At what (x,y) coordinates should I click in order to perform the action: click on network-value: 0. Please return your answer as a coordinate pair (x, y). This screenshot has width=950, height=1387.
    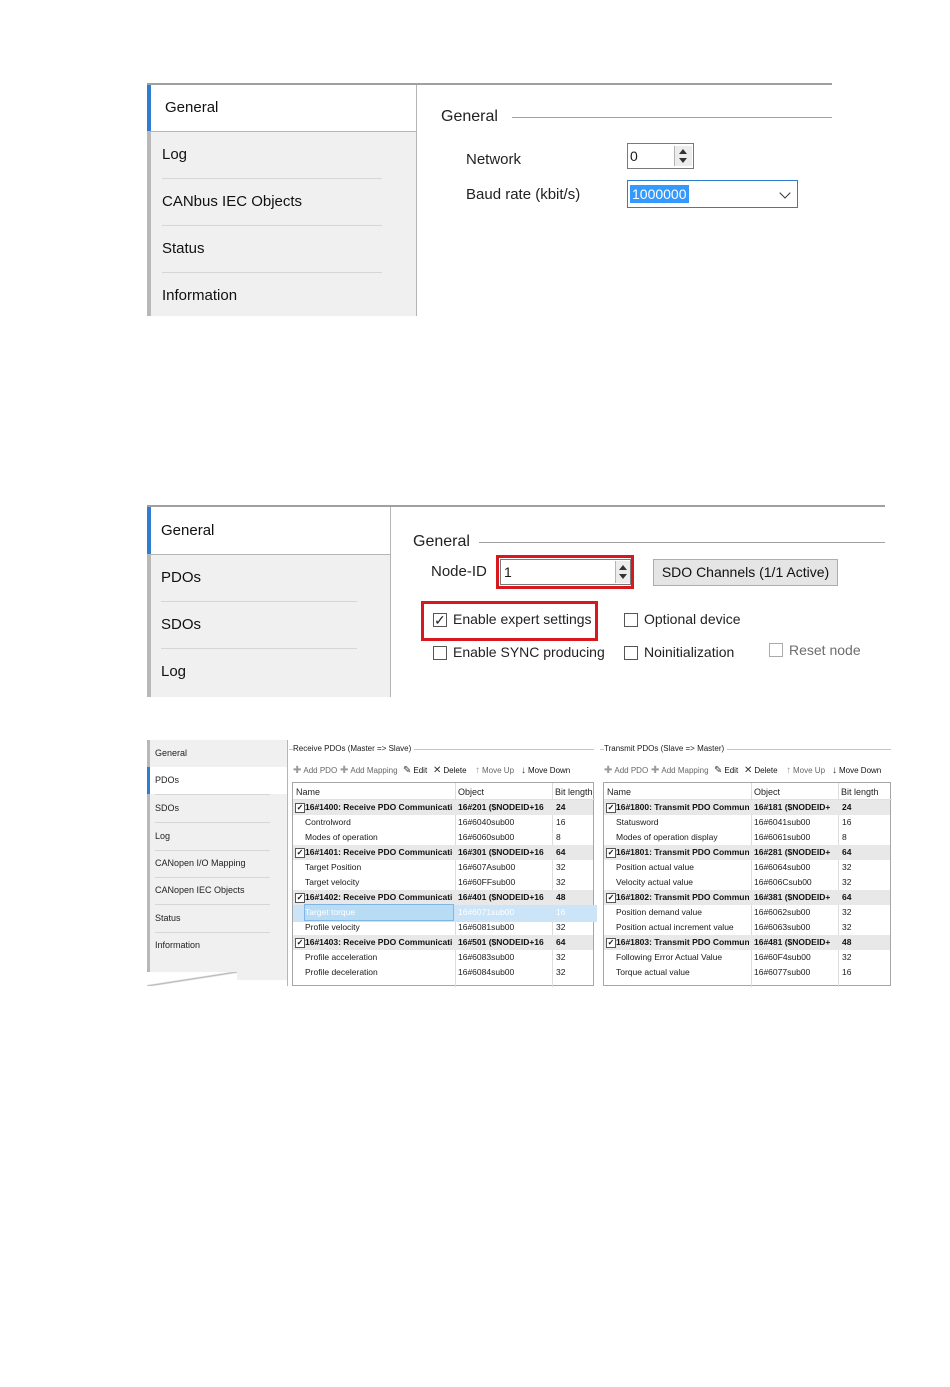
    Looking at the image, I should click on (634, 156).